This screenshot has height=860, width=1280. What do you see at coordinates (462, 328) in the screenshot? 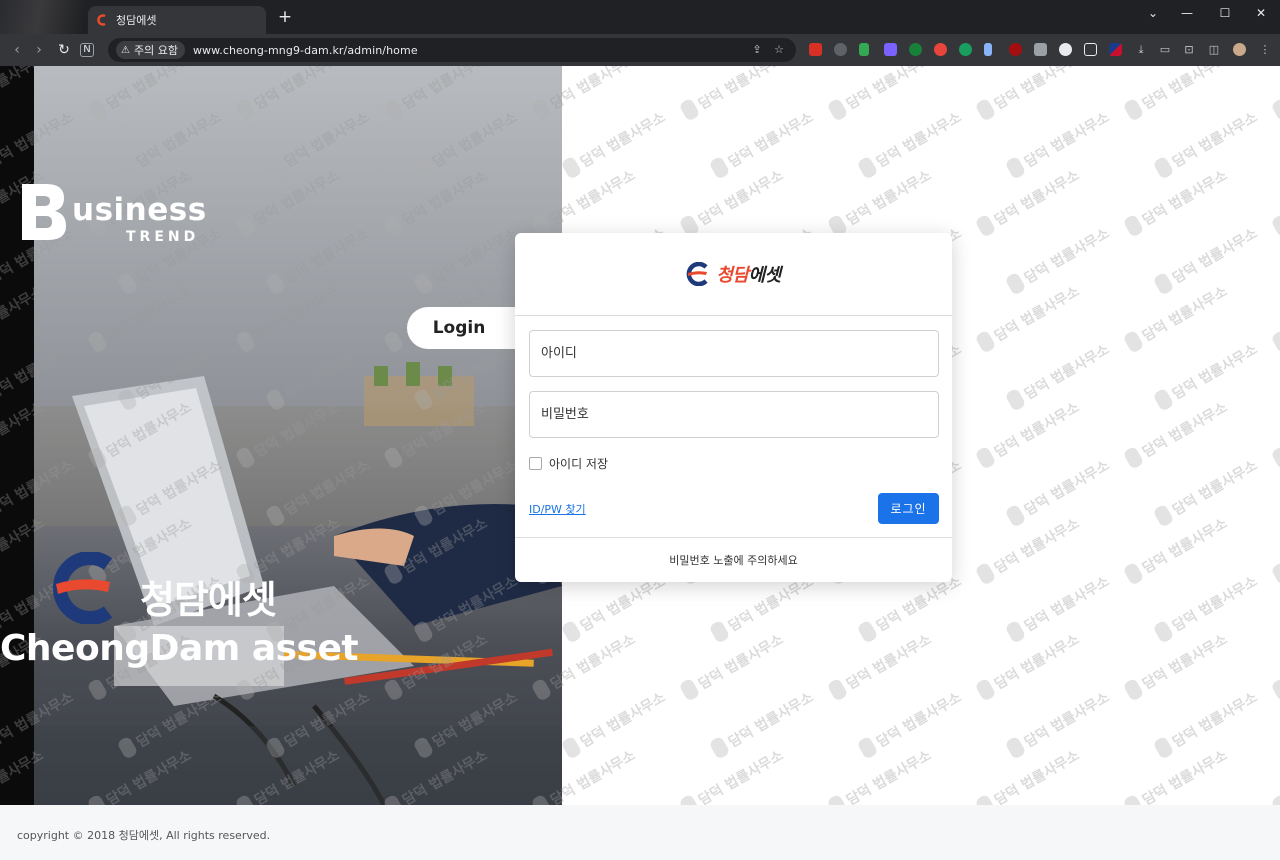
I see `login-tab: Login` at bounding box center [462, 328].